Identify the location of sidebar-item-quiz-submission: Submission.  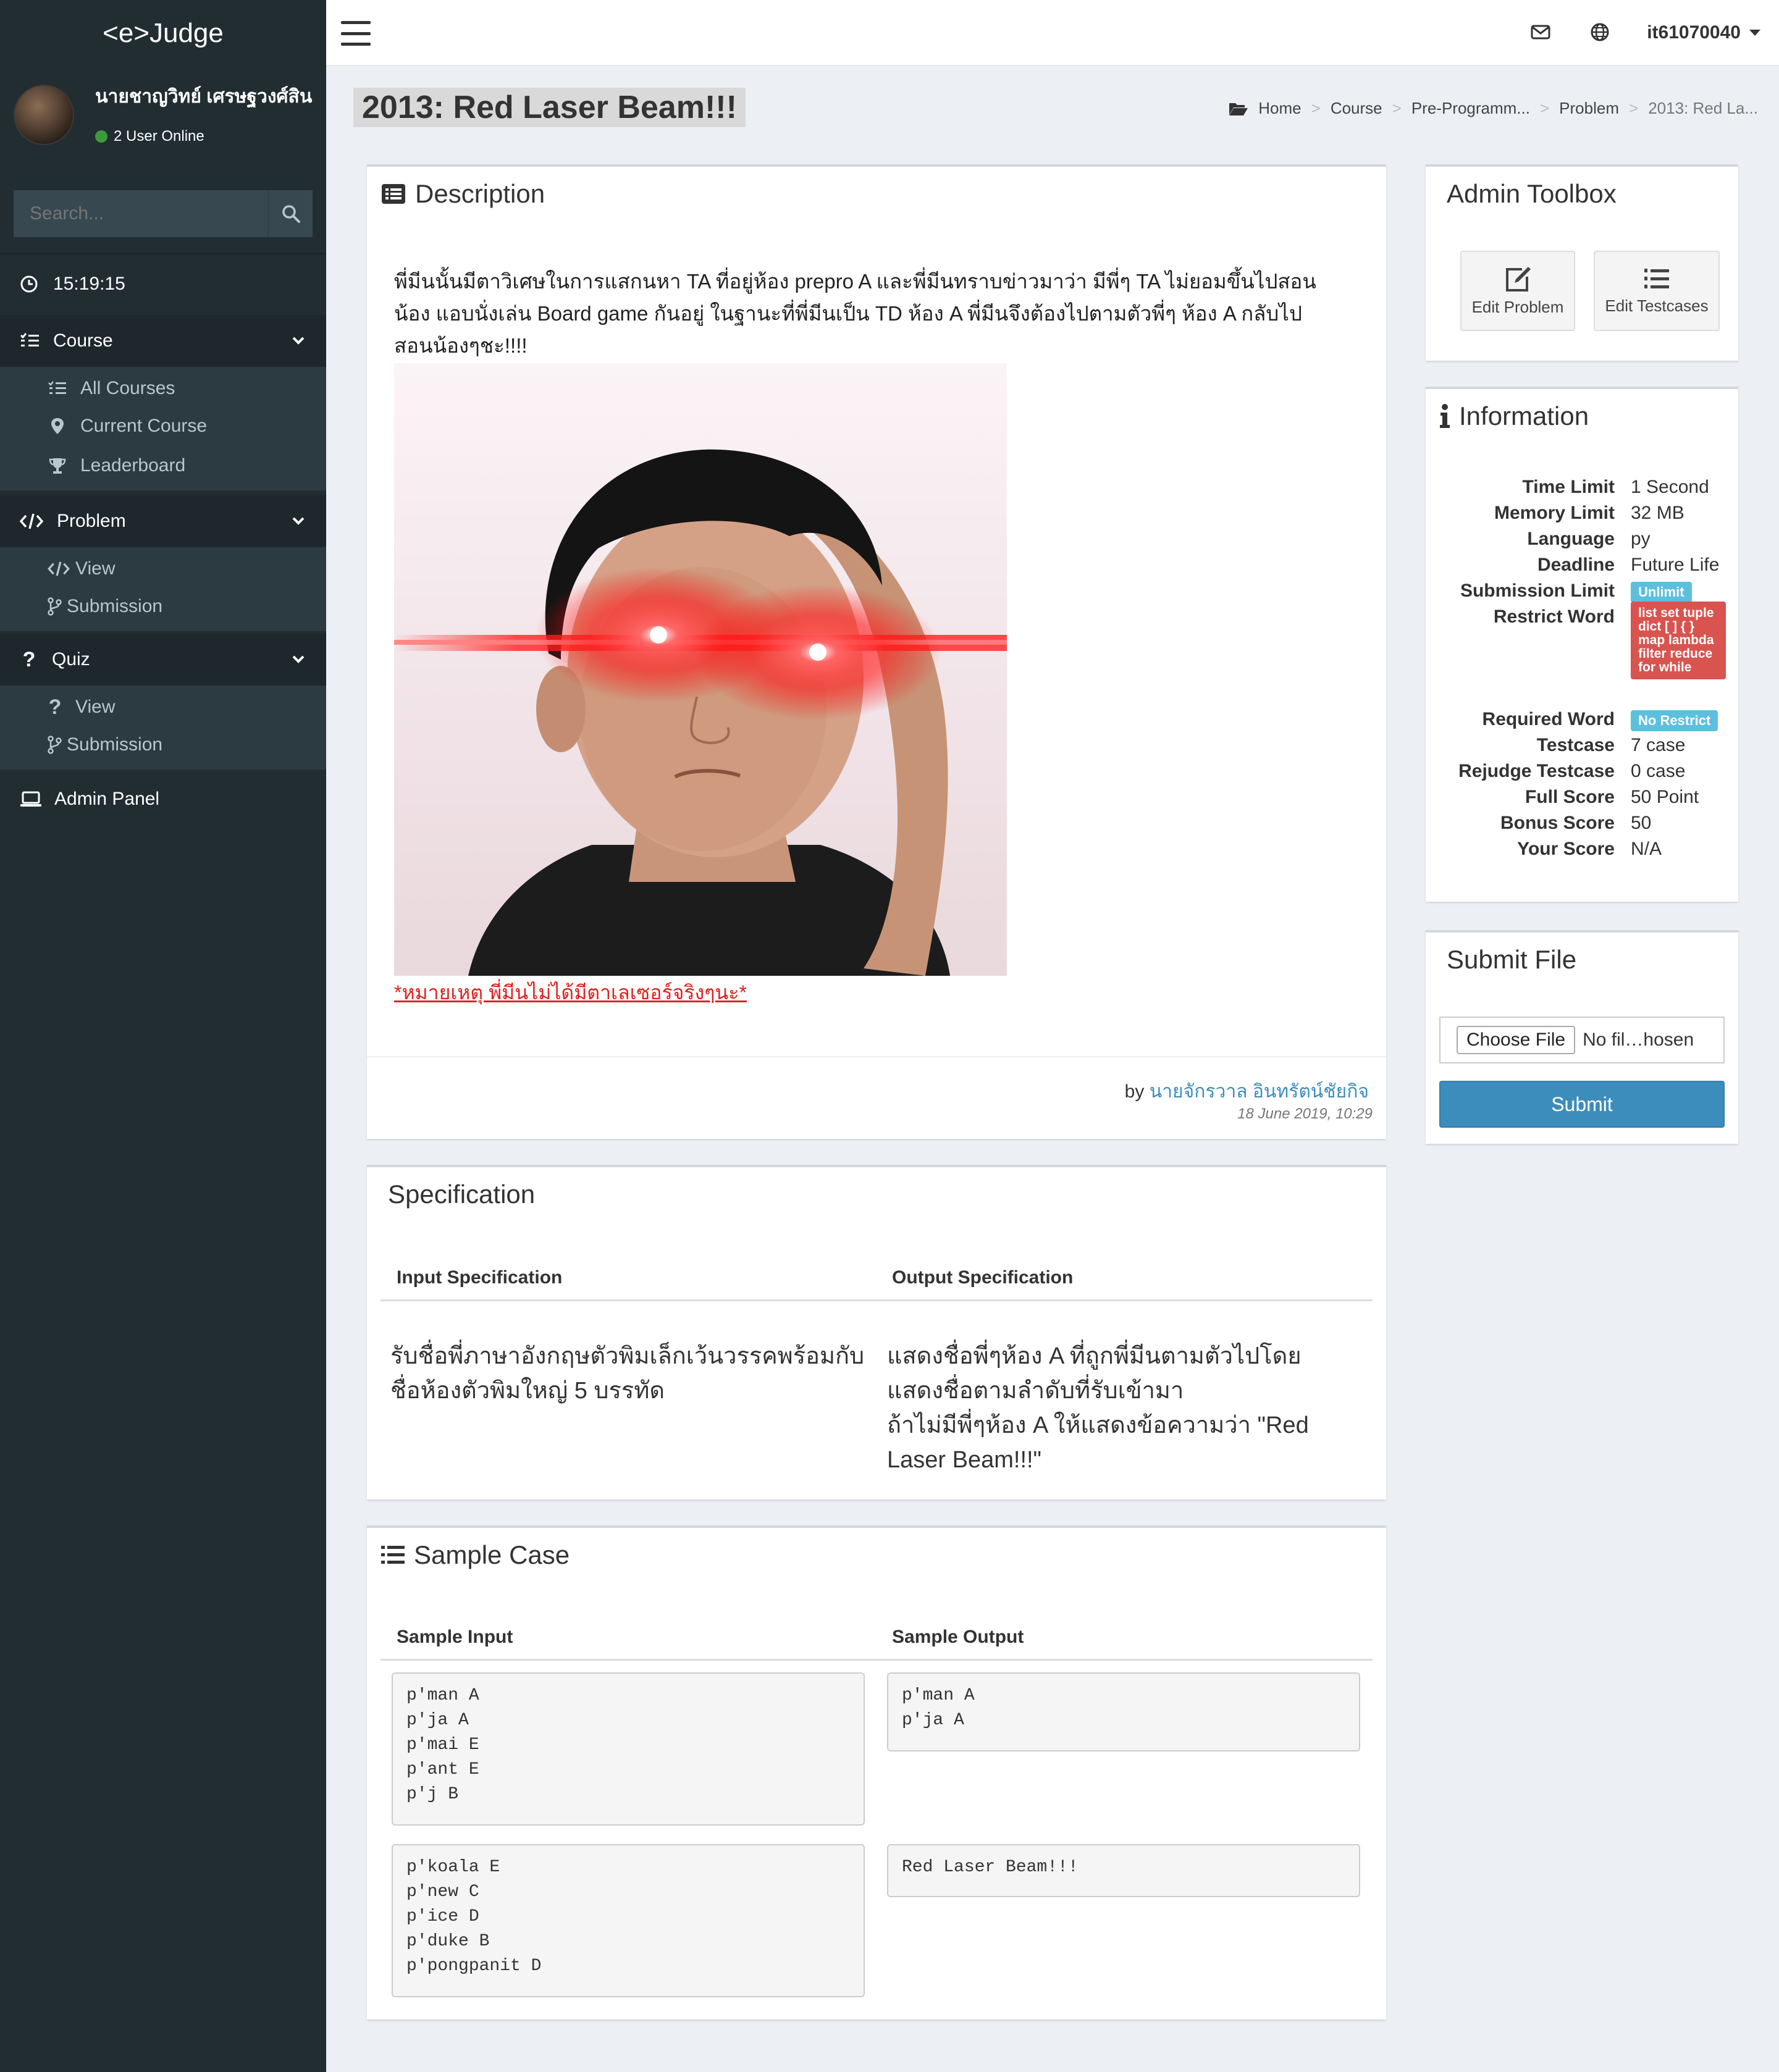
(163, 747).